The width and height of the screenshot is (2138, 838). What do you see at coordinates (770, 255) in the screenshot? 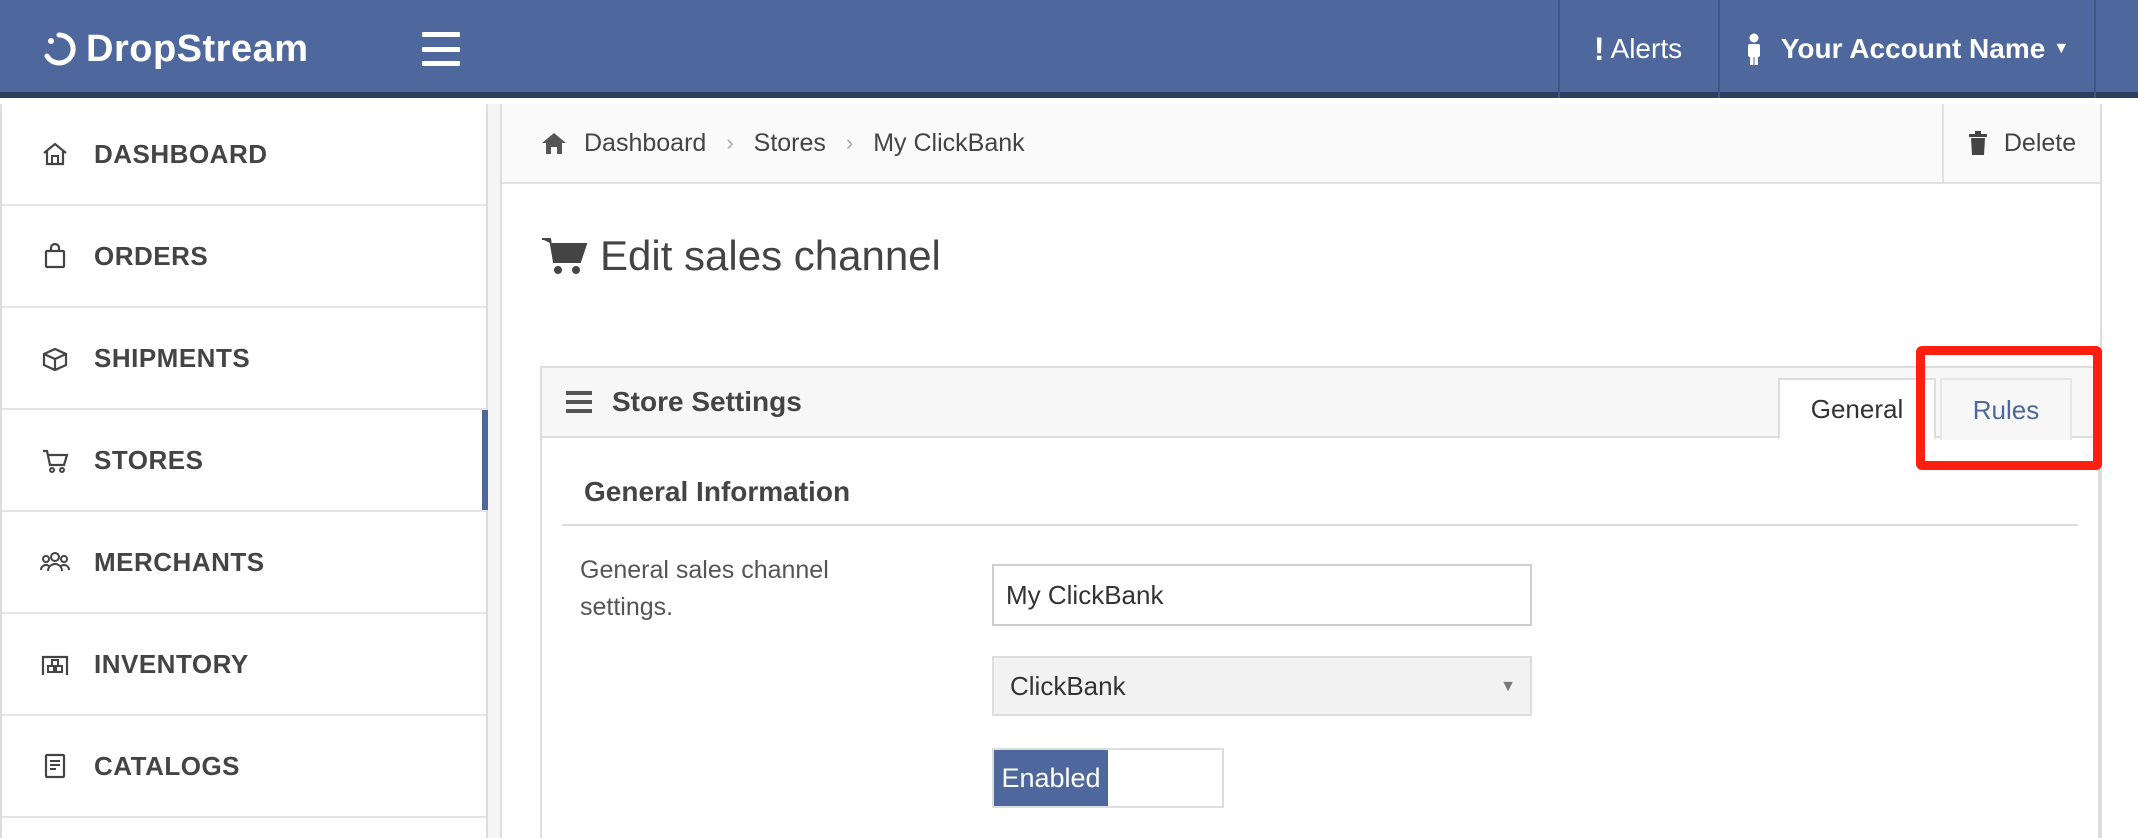
I see `page-title-text: Edit sales channel` at bounding box center [770, 255].